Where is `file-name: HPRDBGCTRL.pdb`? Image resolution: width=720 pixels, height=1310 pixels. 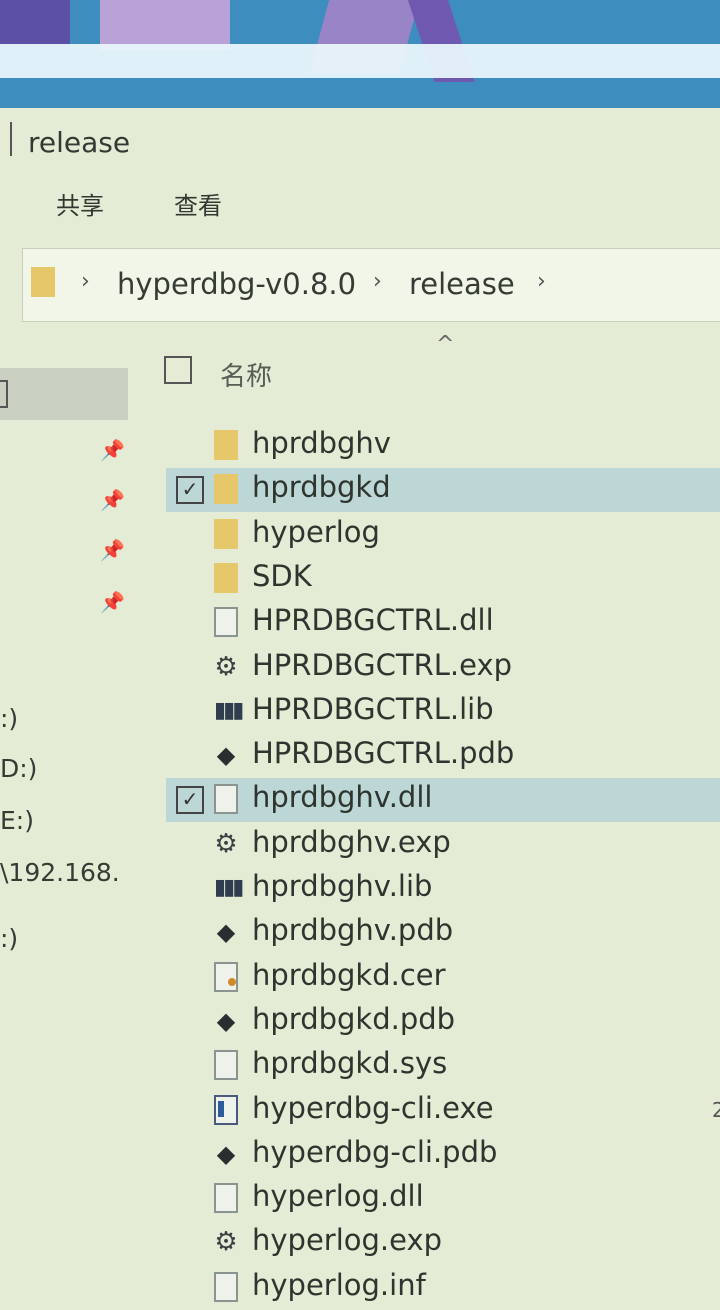 file-name: HPRDBGCTRL.pdb is located at coordinates (383, 753).